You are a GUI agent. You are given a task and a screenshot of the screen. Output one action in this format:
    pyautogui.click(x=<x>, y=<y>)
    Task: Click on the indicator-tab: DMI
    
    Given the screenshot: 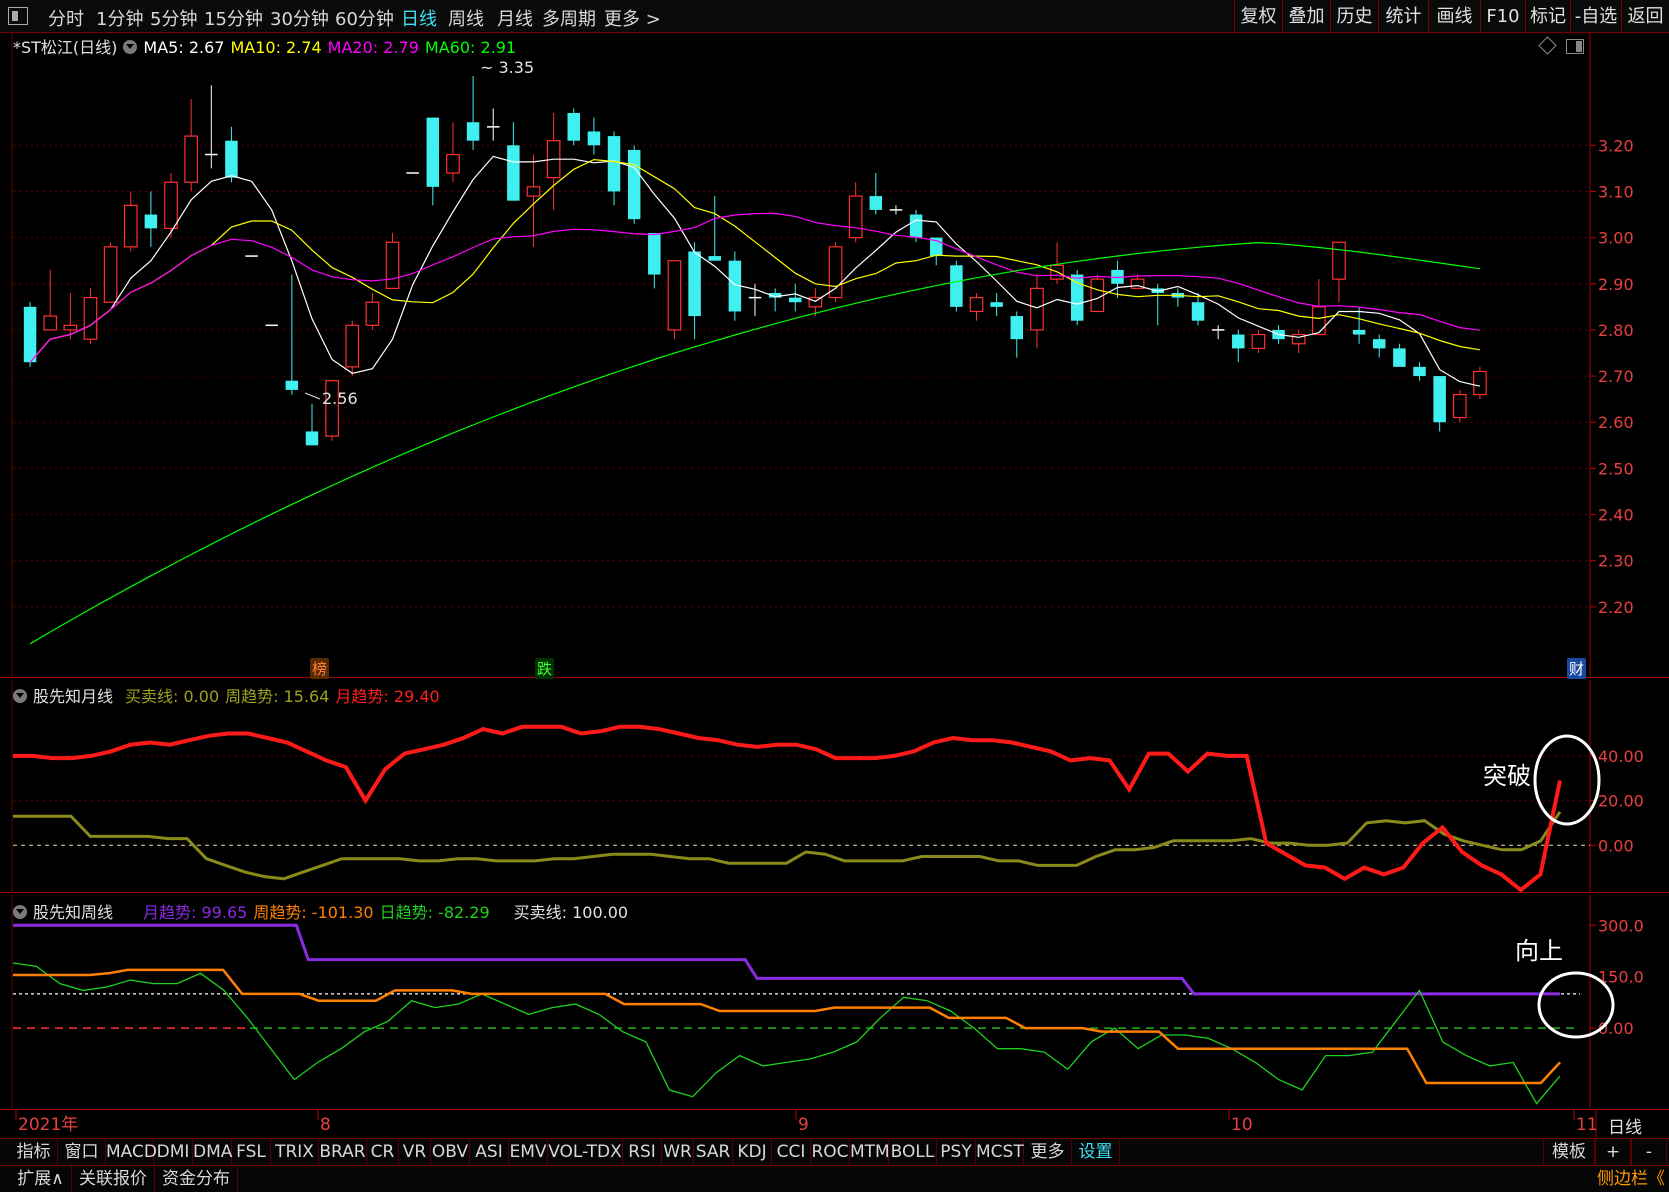 What is the action you would take?
    pyautogui.click(x=173, y=1152)
    